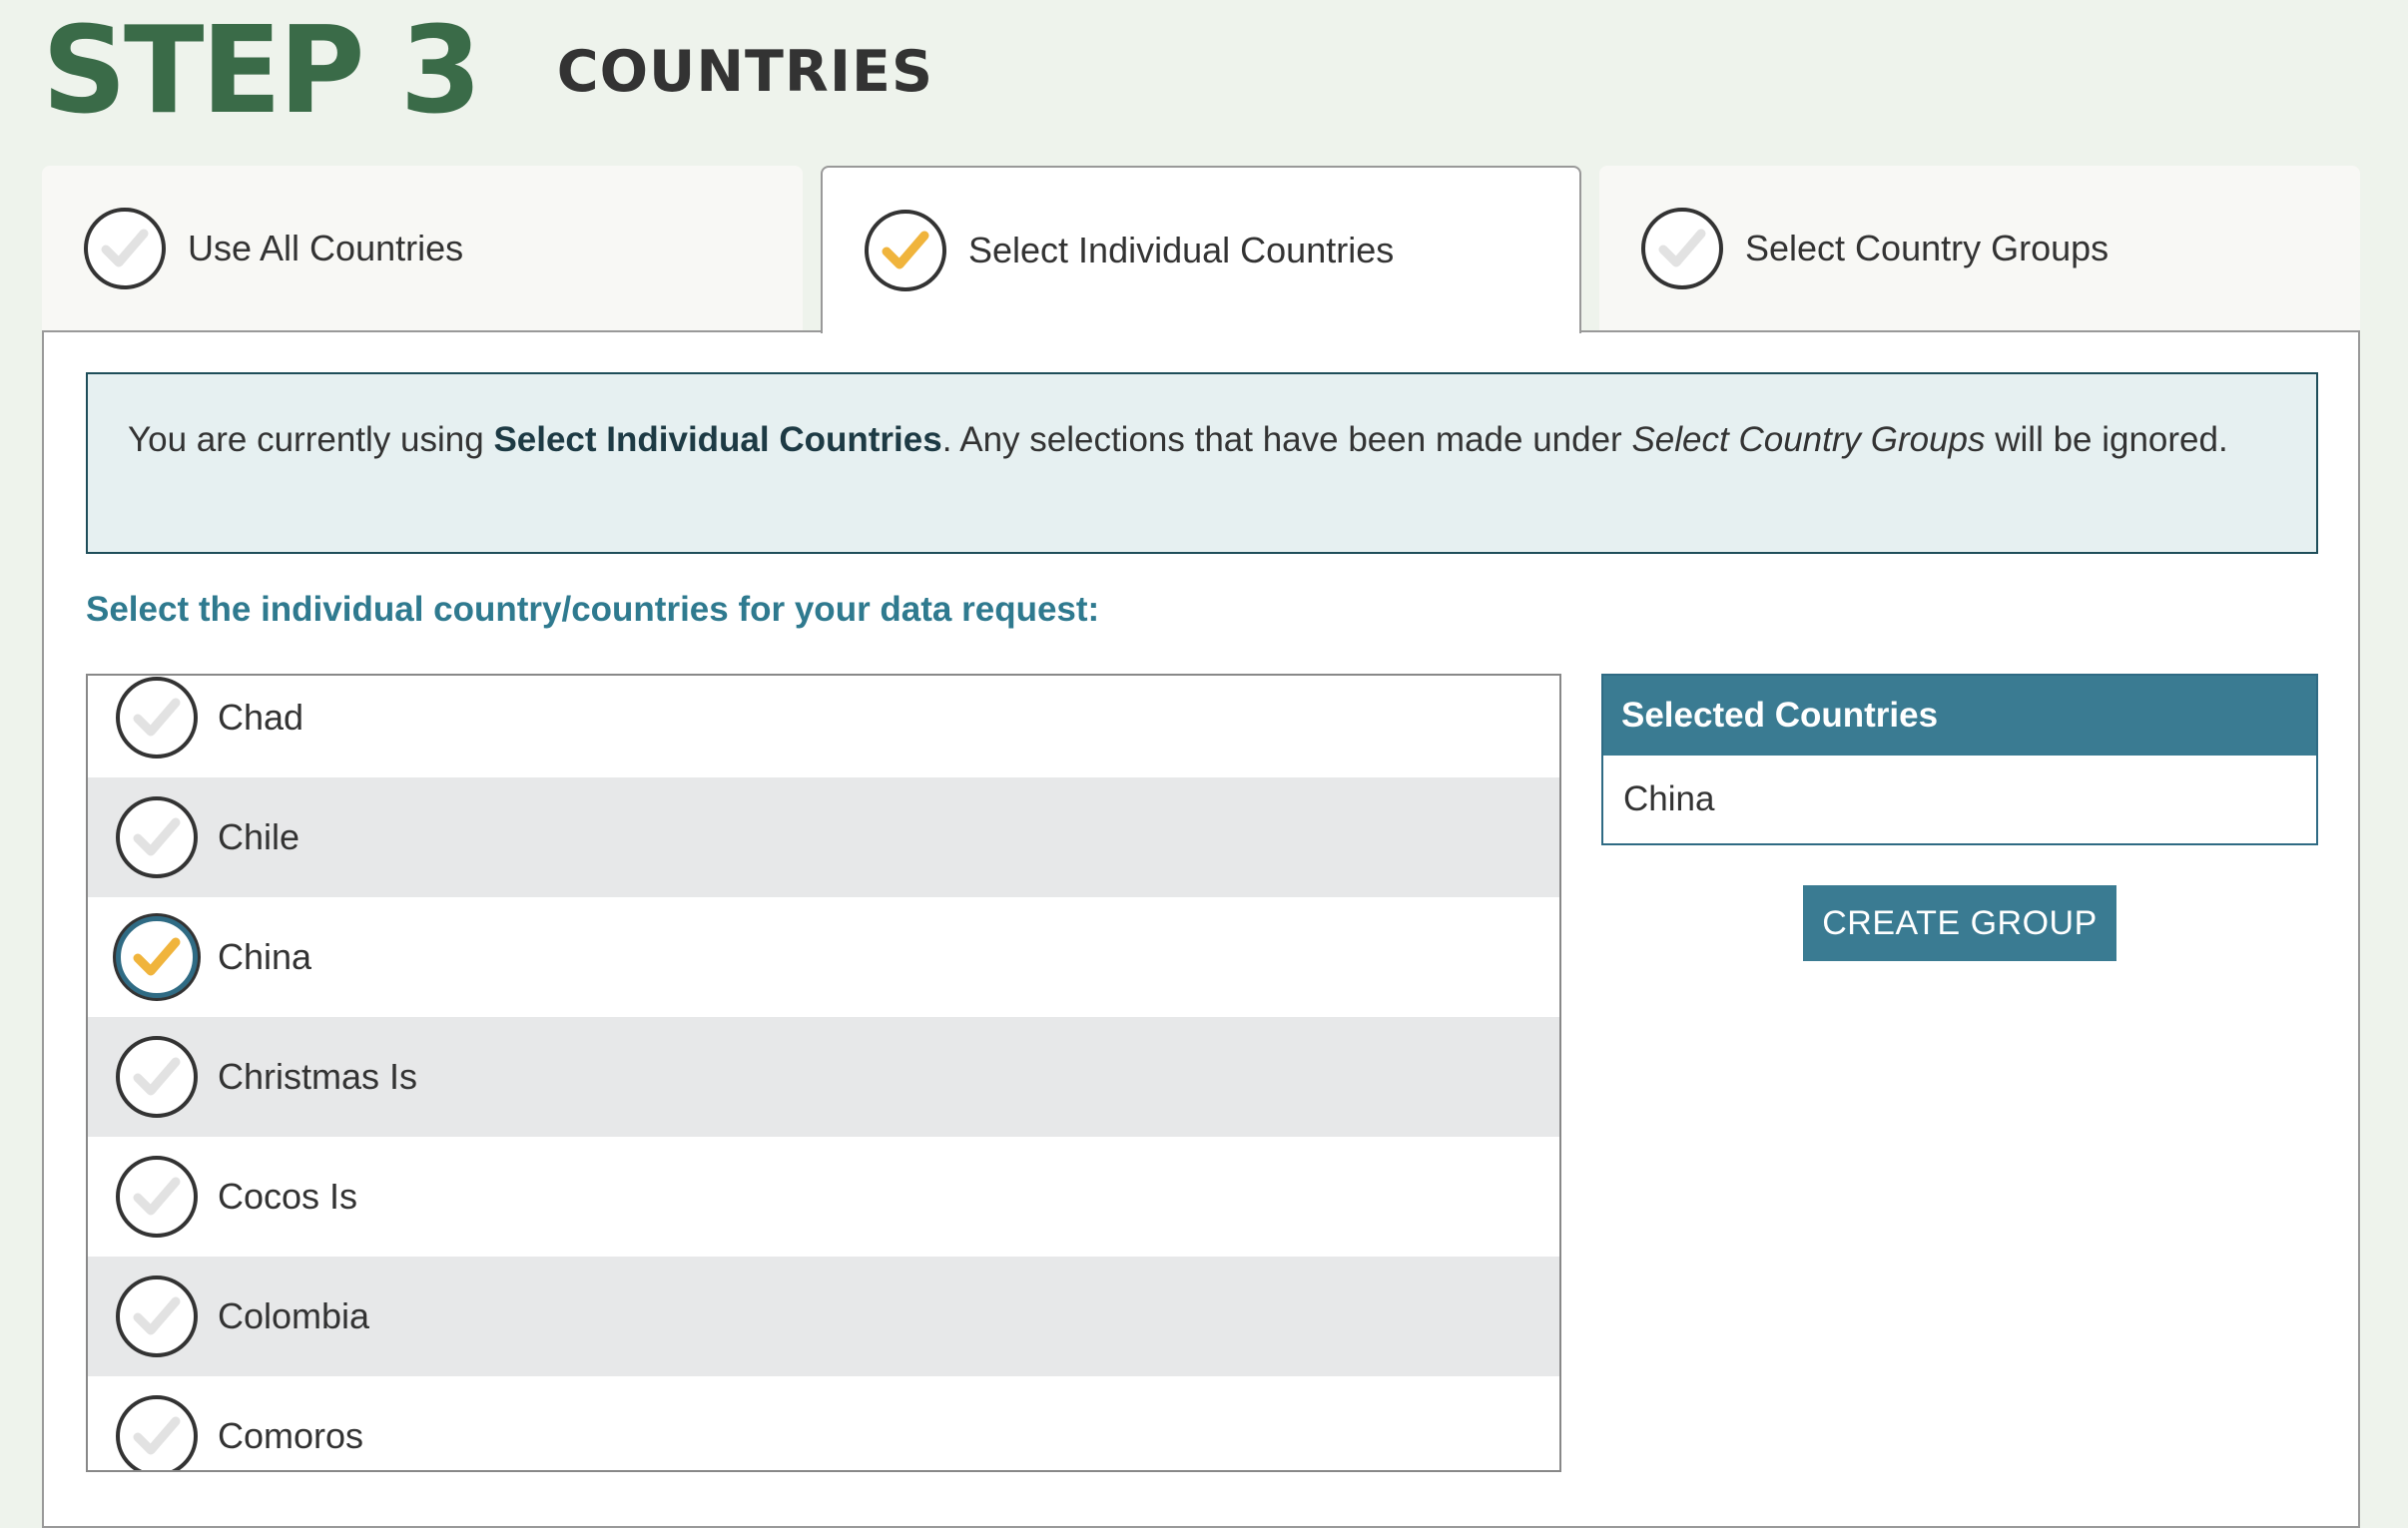  Describe the element at coordinates (318, 1076) in the screenshot. I see `country-label: Christmas Is` at that location.